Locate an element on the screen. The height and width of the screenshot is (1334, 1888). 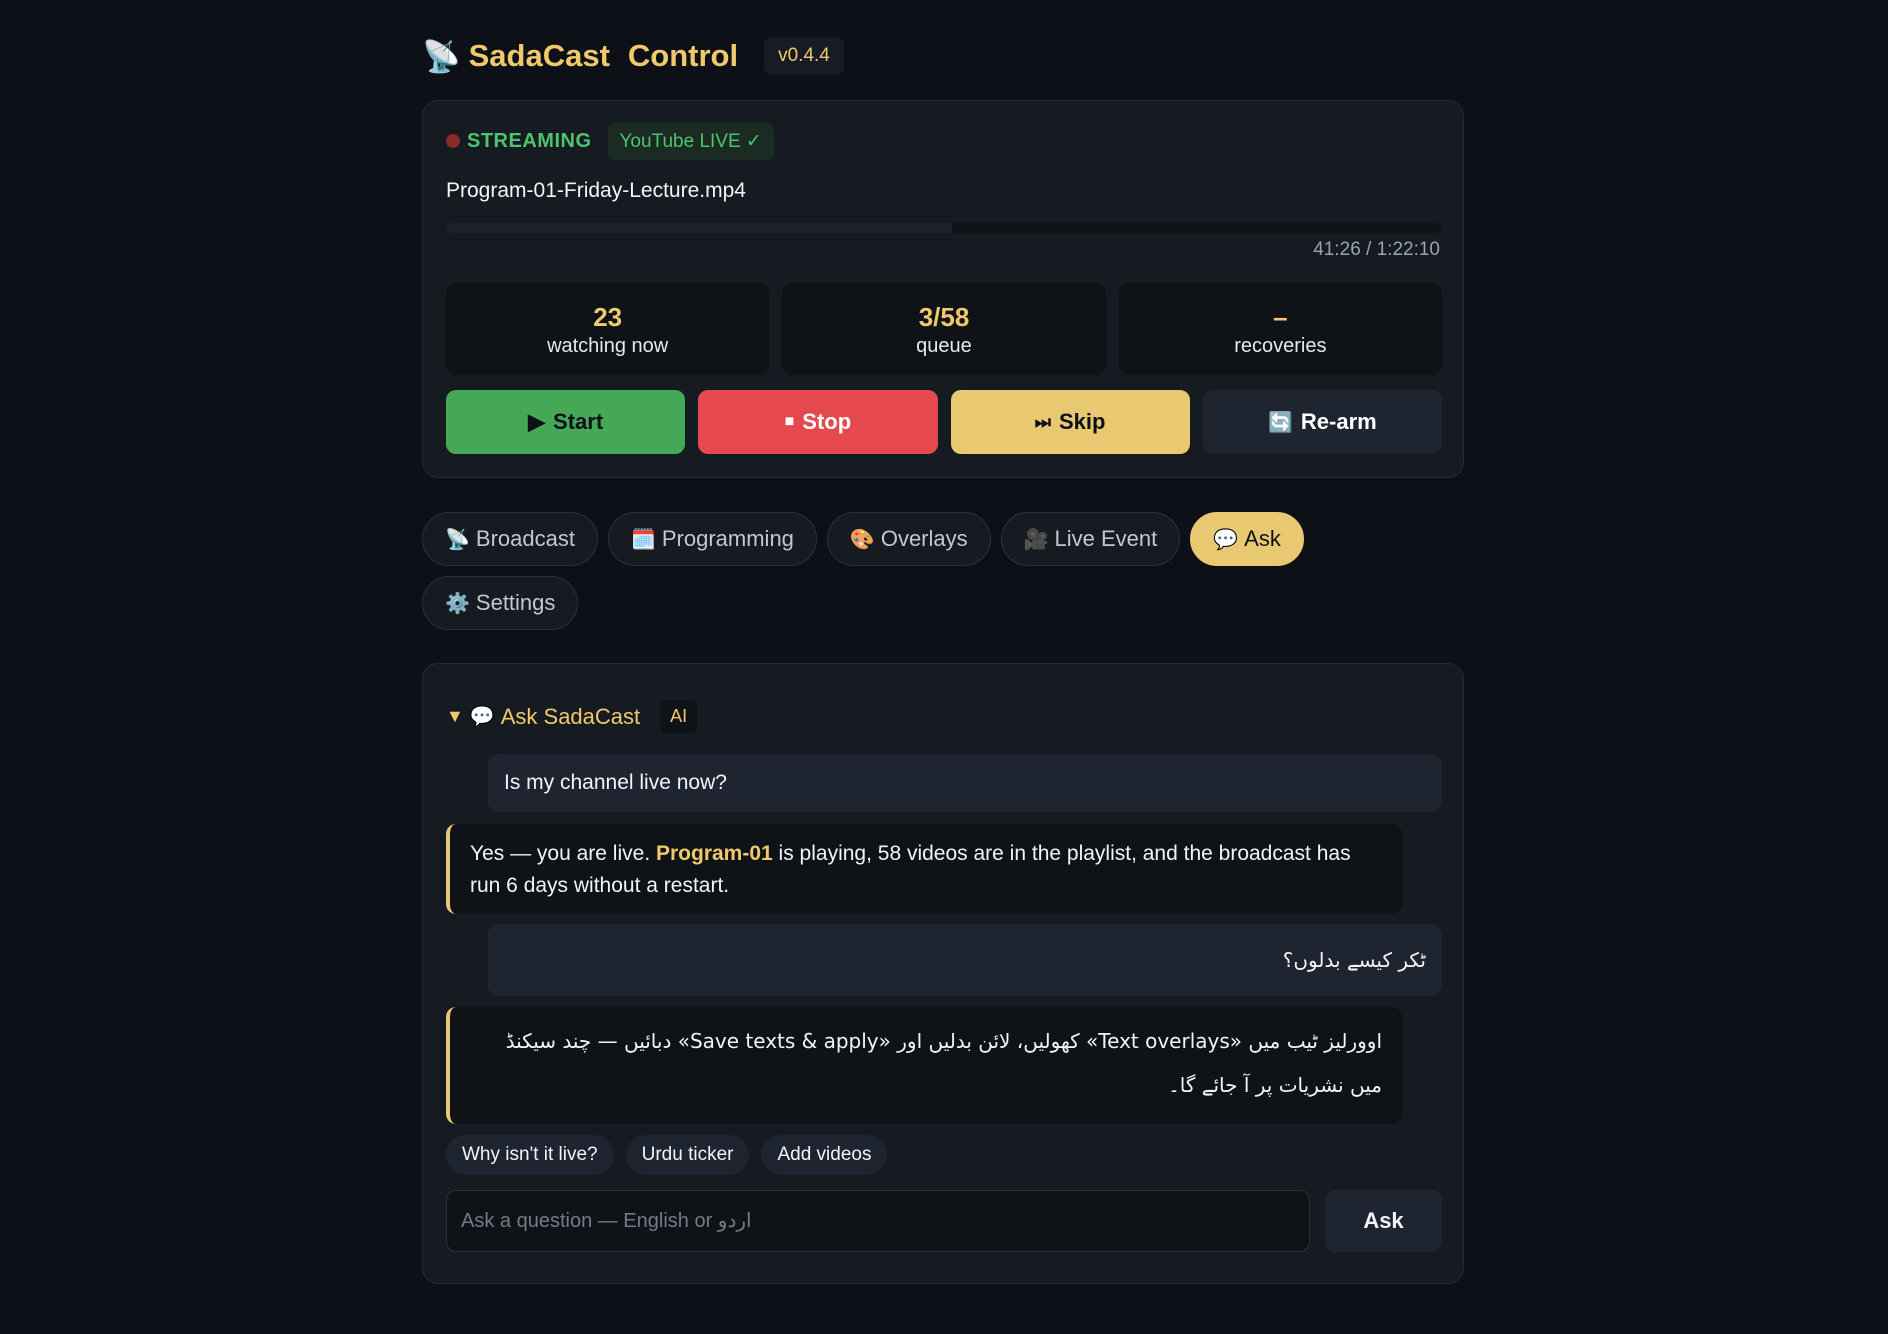
collapse-triangle-icon: ▼ is located at coordinates (455, 716).